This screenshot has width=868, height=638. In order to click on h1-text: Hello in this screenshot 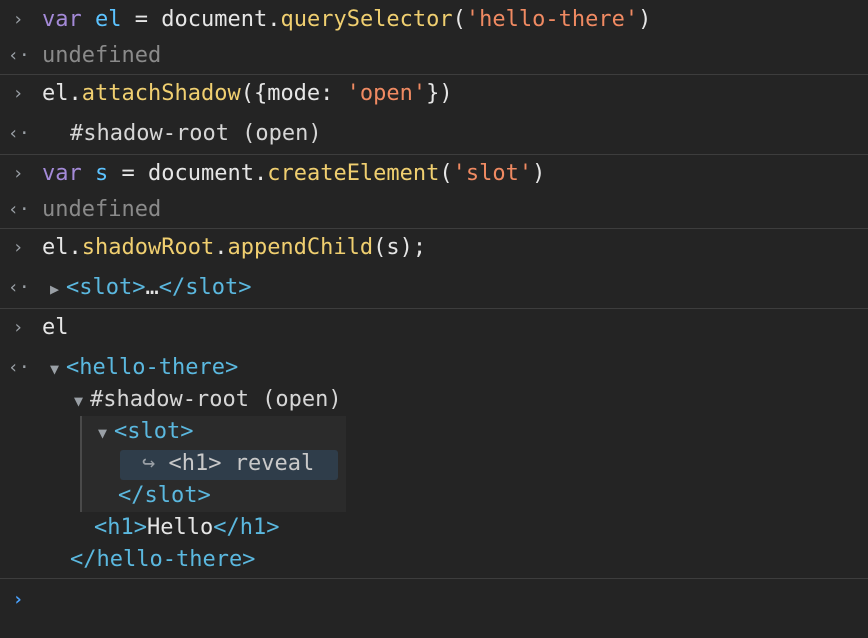, I will do `click(180, 527)`.